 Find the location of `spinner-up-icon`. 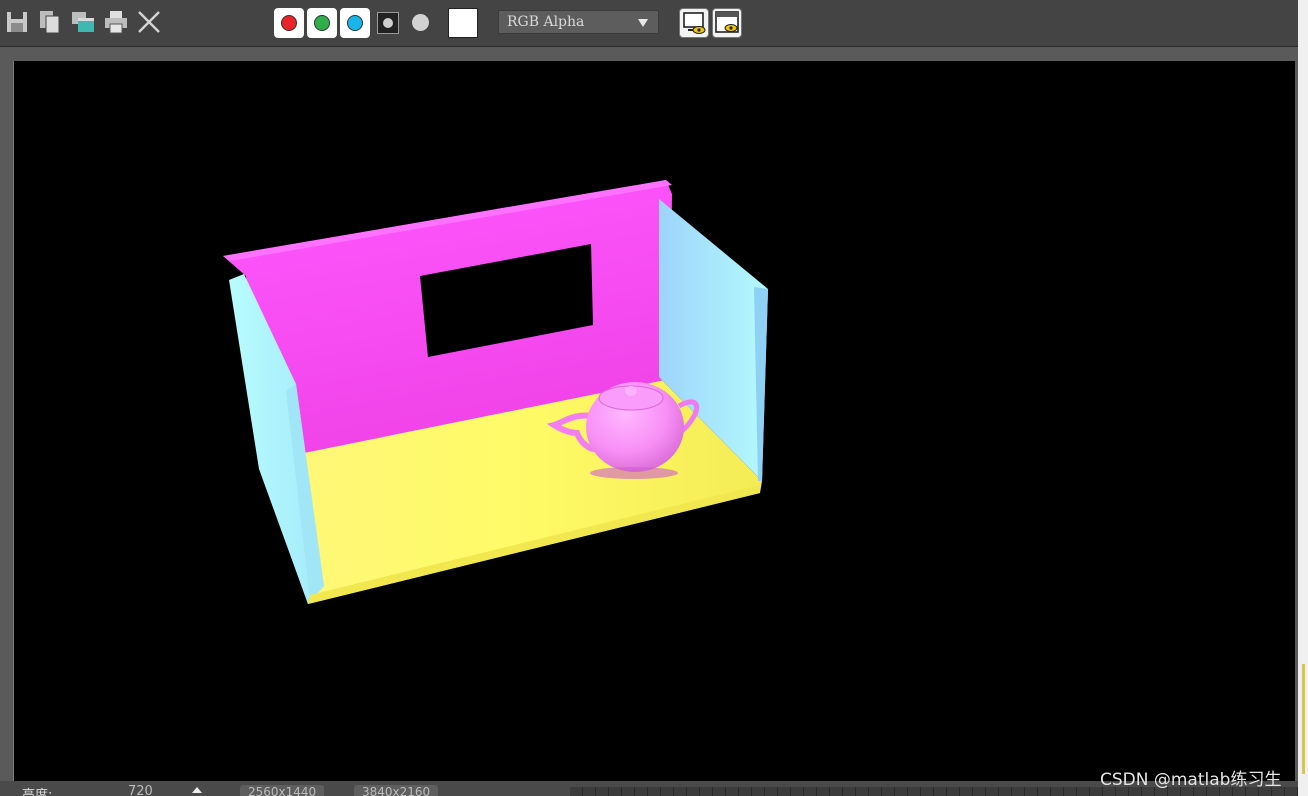

spinner-up-icon is located at coordinates (197, 790).